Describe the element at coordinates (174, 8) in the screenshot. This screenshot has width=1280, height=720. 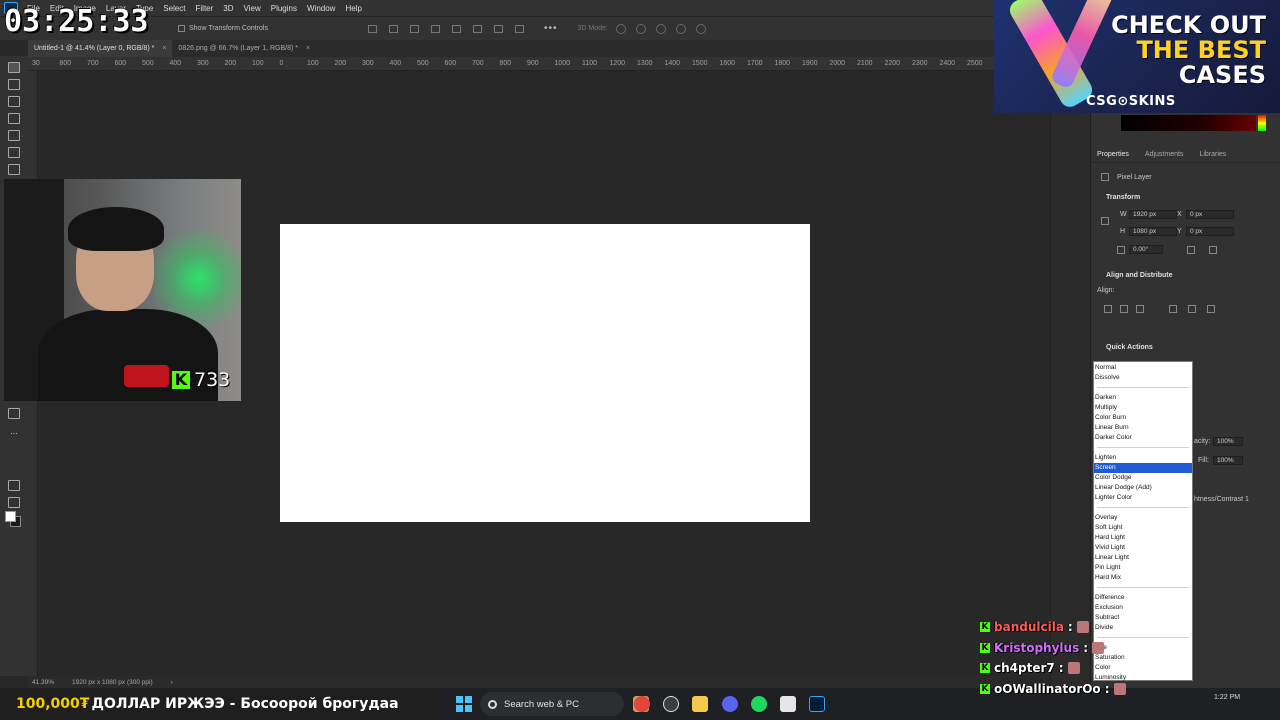
I see `menu-select: Select` at that location.